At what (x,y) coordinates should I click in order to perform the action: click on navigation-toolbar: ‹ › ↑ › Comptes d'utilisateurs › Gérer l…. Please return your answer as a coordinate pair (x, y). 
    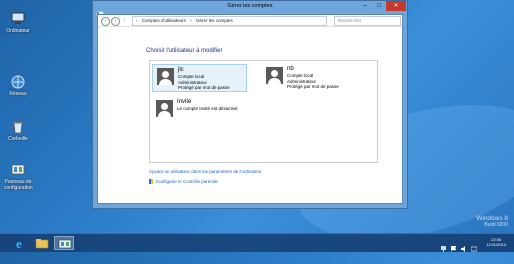
    Looking at the image, I should click on (250, 21).